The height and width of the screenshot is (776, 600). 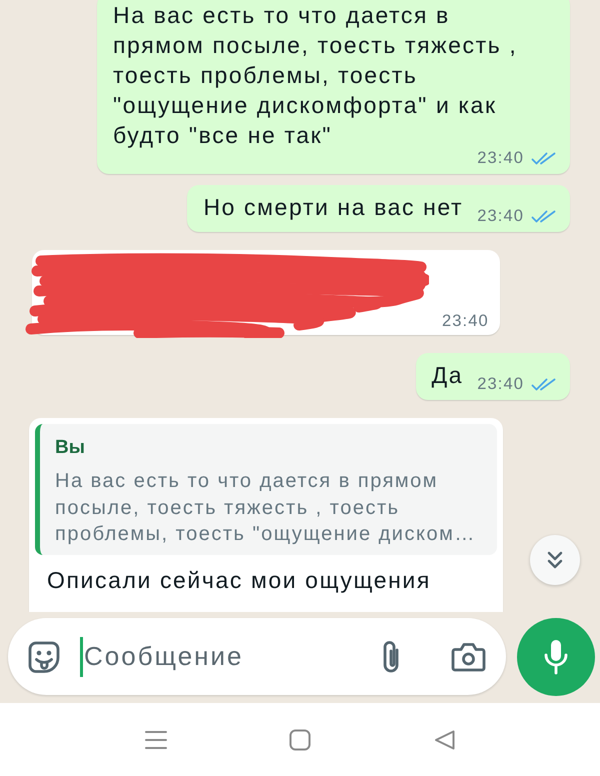 I want to click on message-text: Описали сейчас мои ощущения, so click(x=239, y=580).